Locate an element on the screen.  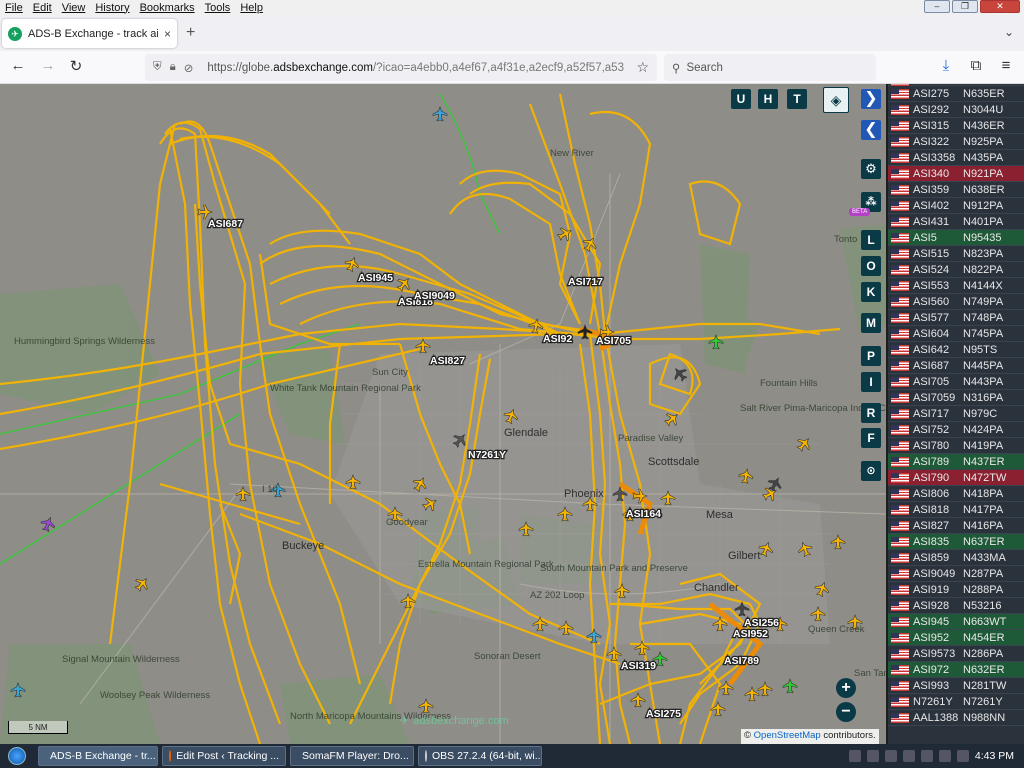
table-row: ASI431 N401PA is located at coordinates (956, 222).